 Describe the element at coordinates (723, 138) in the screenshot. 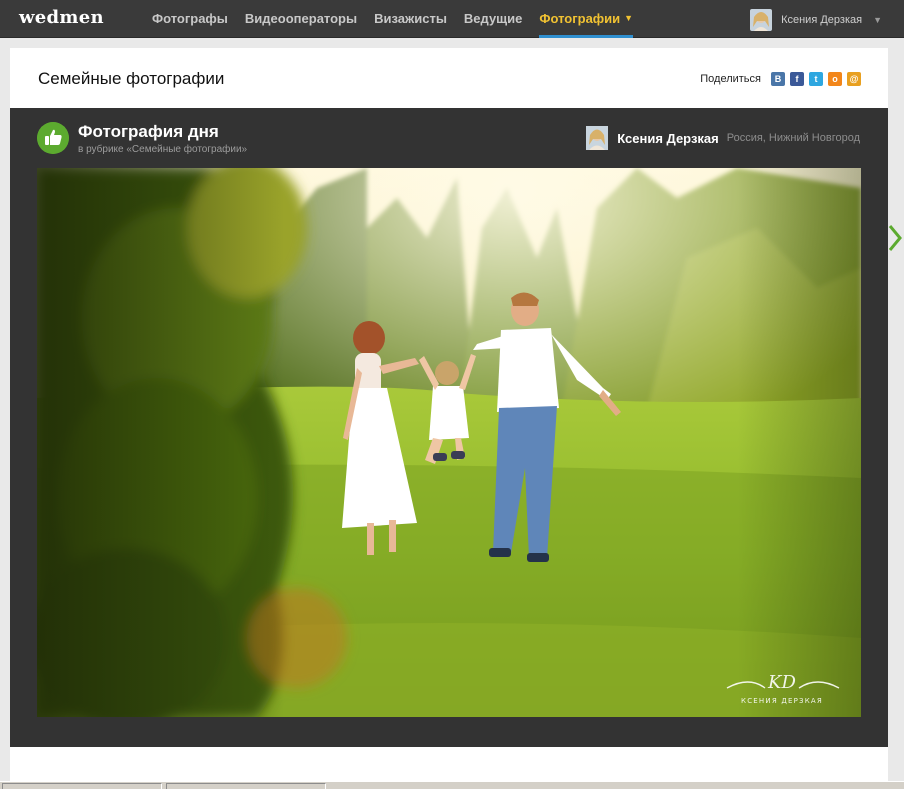

I see `author-info: Ксения Дерзкая Россия, Нижний Новгород` at that location.